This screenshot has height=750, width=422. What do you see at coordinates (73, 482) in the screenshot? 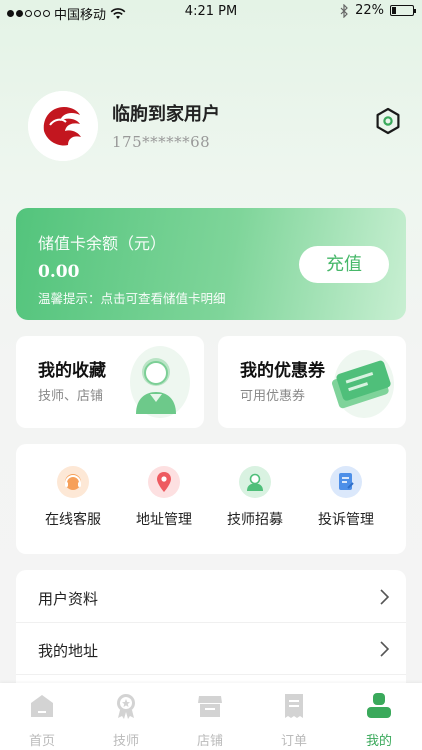
I see `headset-icon` at bounding box center [73, 482].